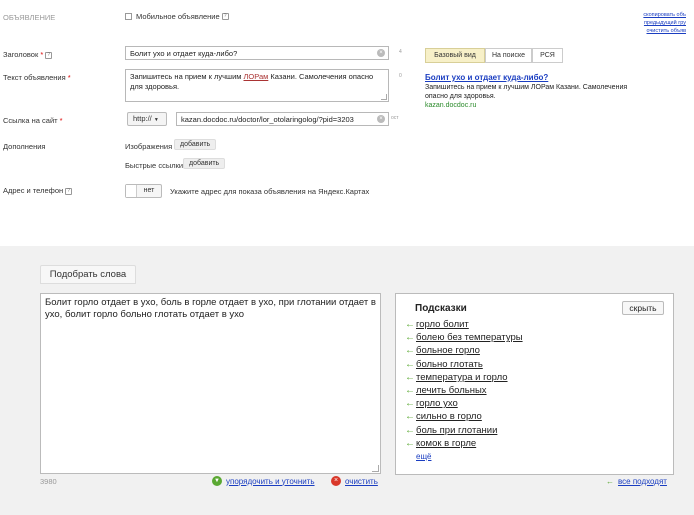  I want to click on headline-label-text: Заголовок, so click(21, 54).